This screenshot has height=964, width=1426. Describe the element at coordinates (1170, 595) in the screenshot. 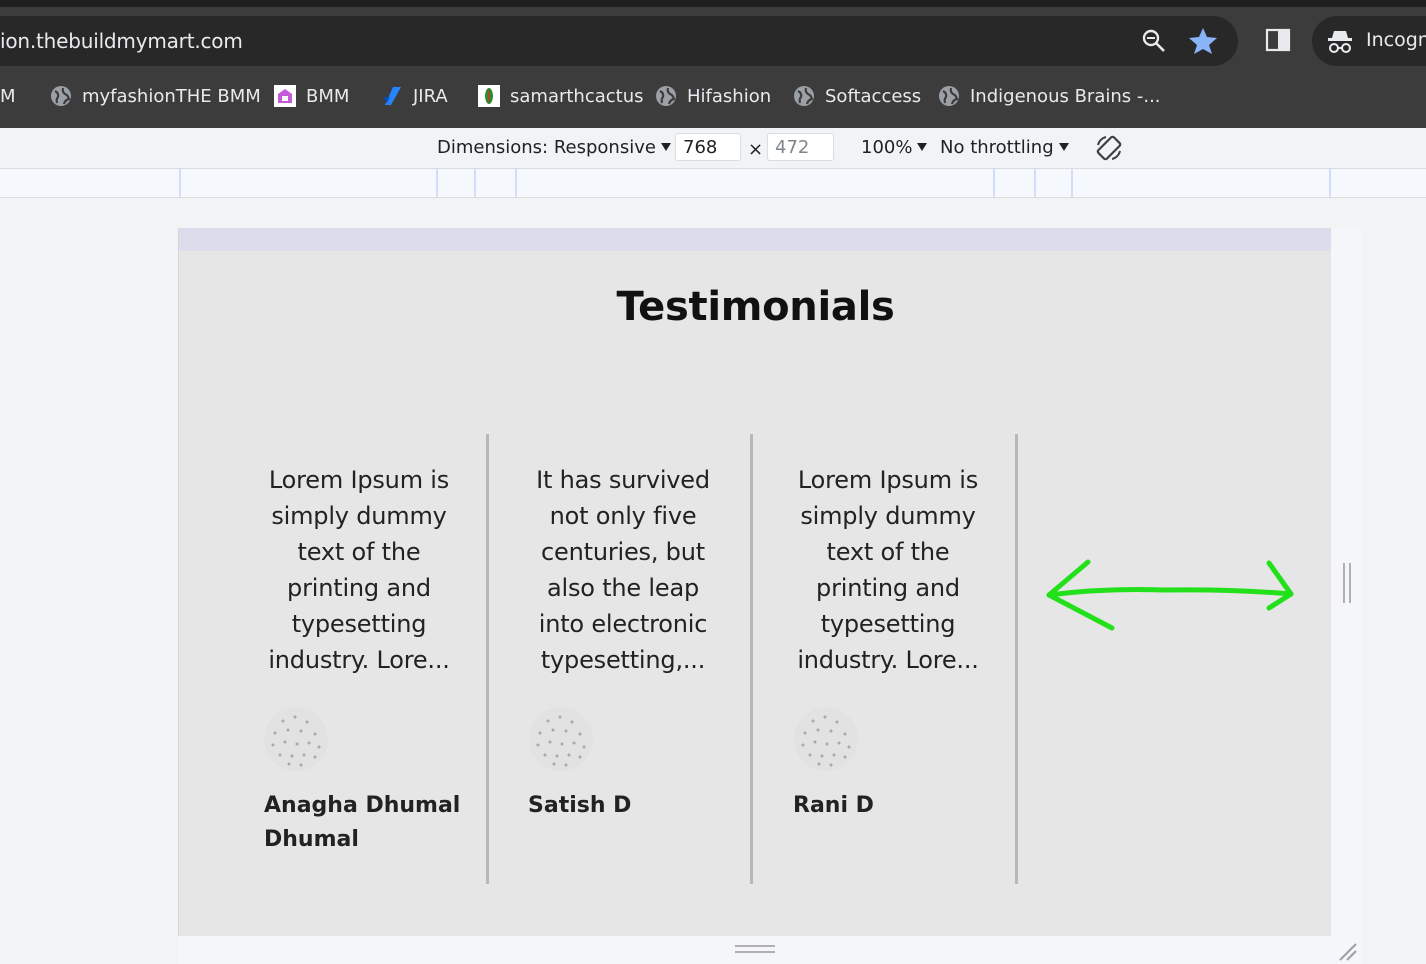

I see `double-arrow-annotation-icon` at that location.